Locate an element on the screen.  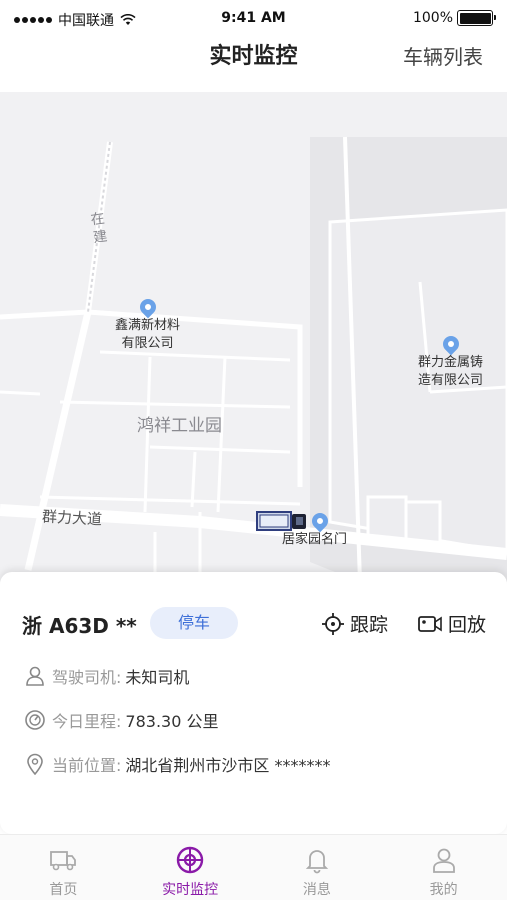
battery-percent: 100% is located at coordinates (432, 18).